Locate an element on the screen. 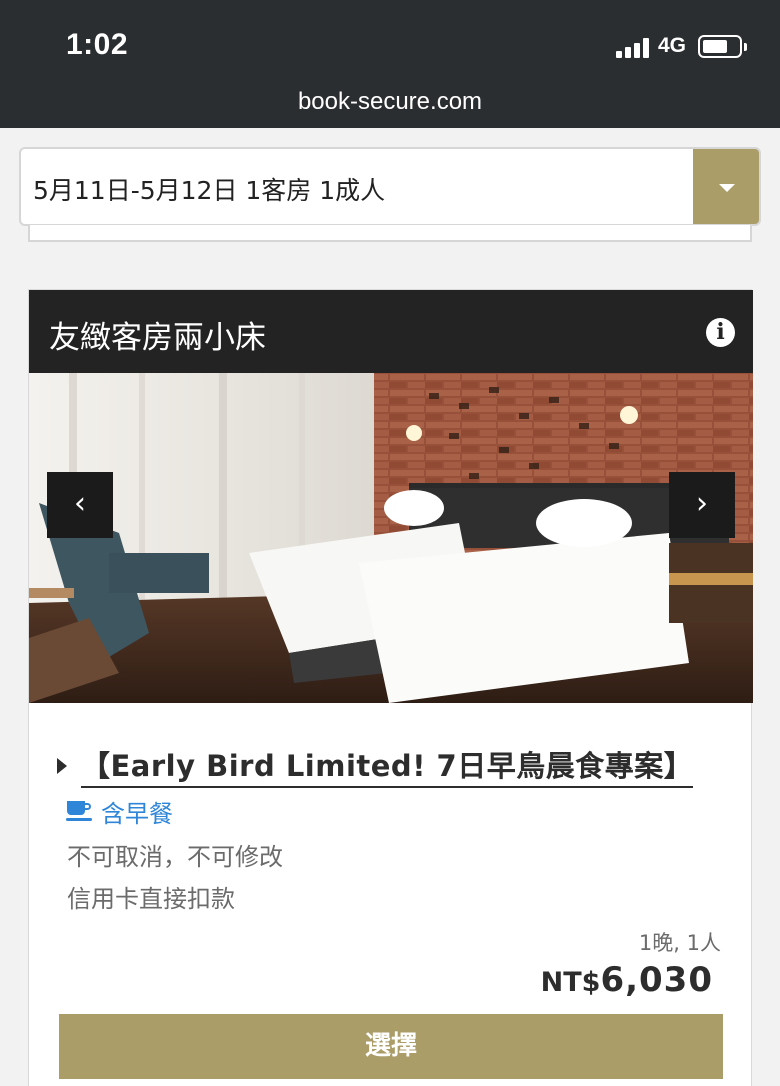 The width and height of the screenshot is (780, 1086). price-amount: 6,030 is located at coordinates (656, 980).